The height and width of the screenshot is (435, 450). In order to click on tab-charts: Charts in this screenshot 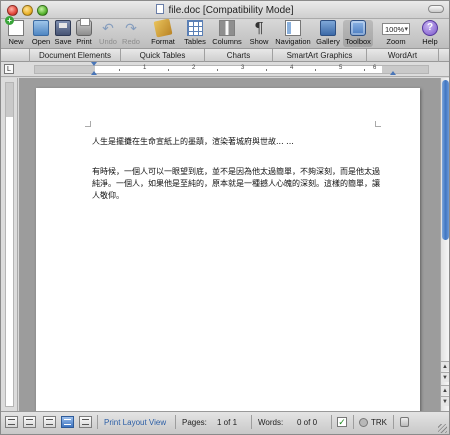, I will do `click(239, 55)`.